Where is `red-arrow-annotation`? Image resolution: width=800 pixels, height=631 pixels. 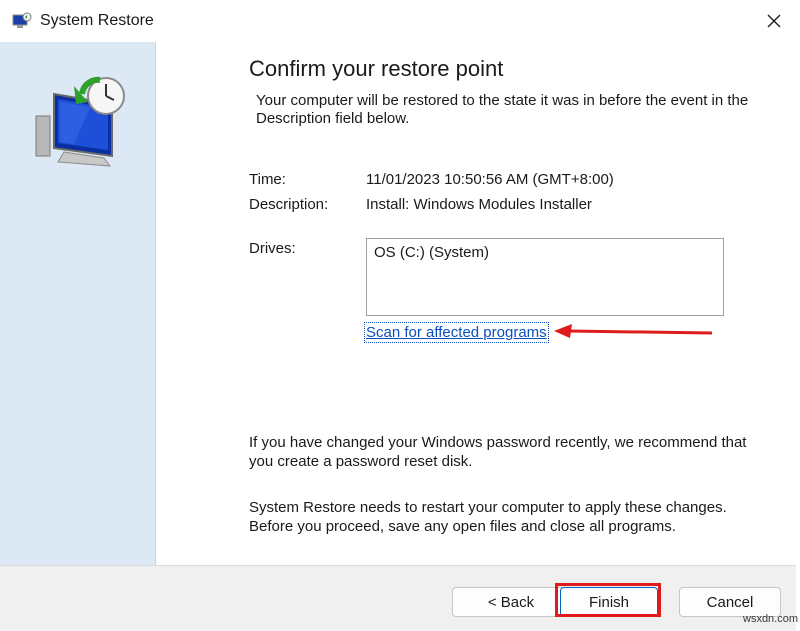
red-arrow-annotation is located at coordinates (633, 331).